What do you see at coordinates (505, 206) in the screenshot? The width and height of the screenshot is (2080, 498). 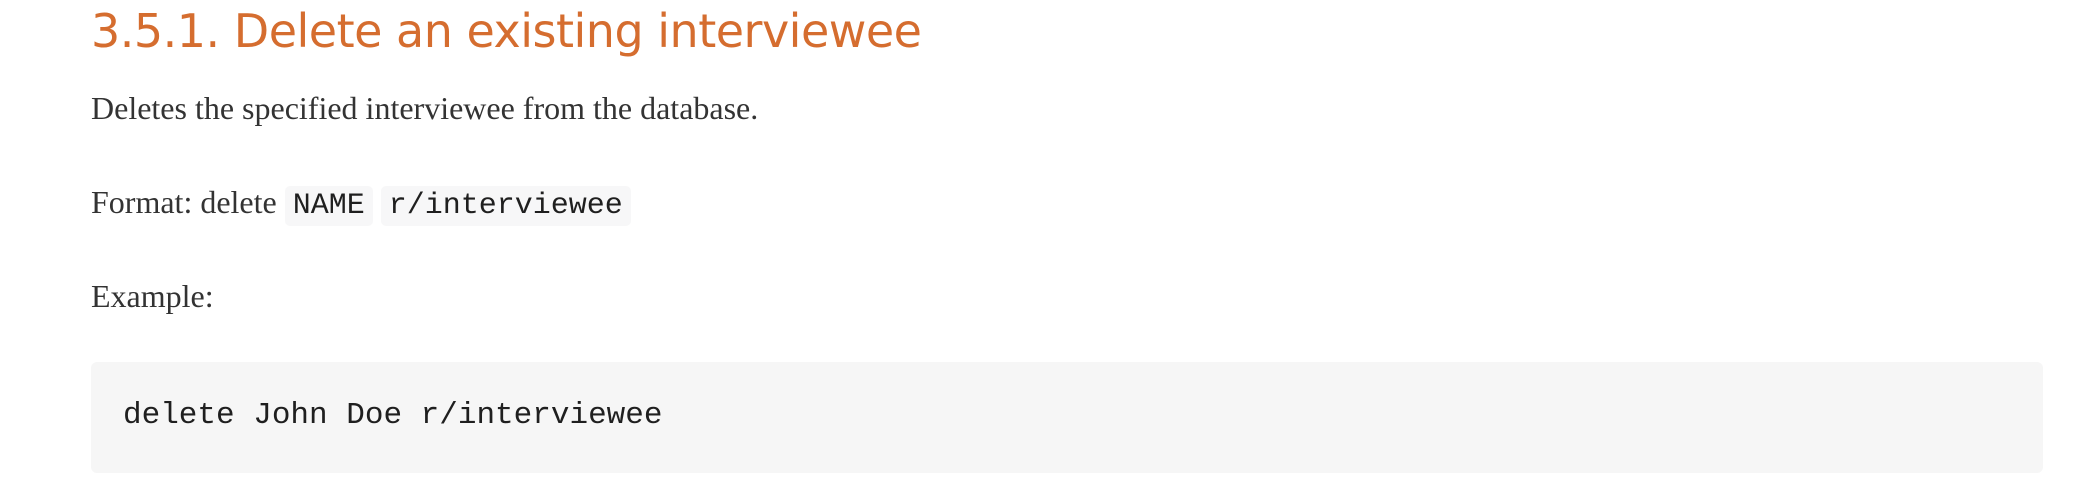 I see `format-code-role: r/interviewee` at bounding box center [505, 206].